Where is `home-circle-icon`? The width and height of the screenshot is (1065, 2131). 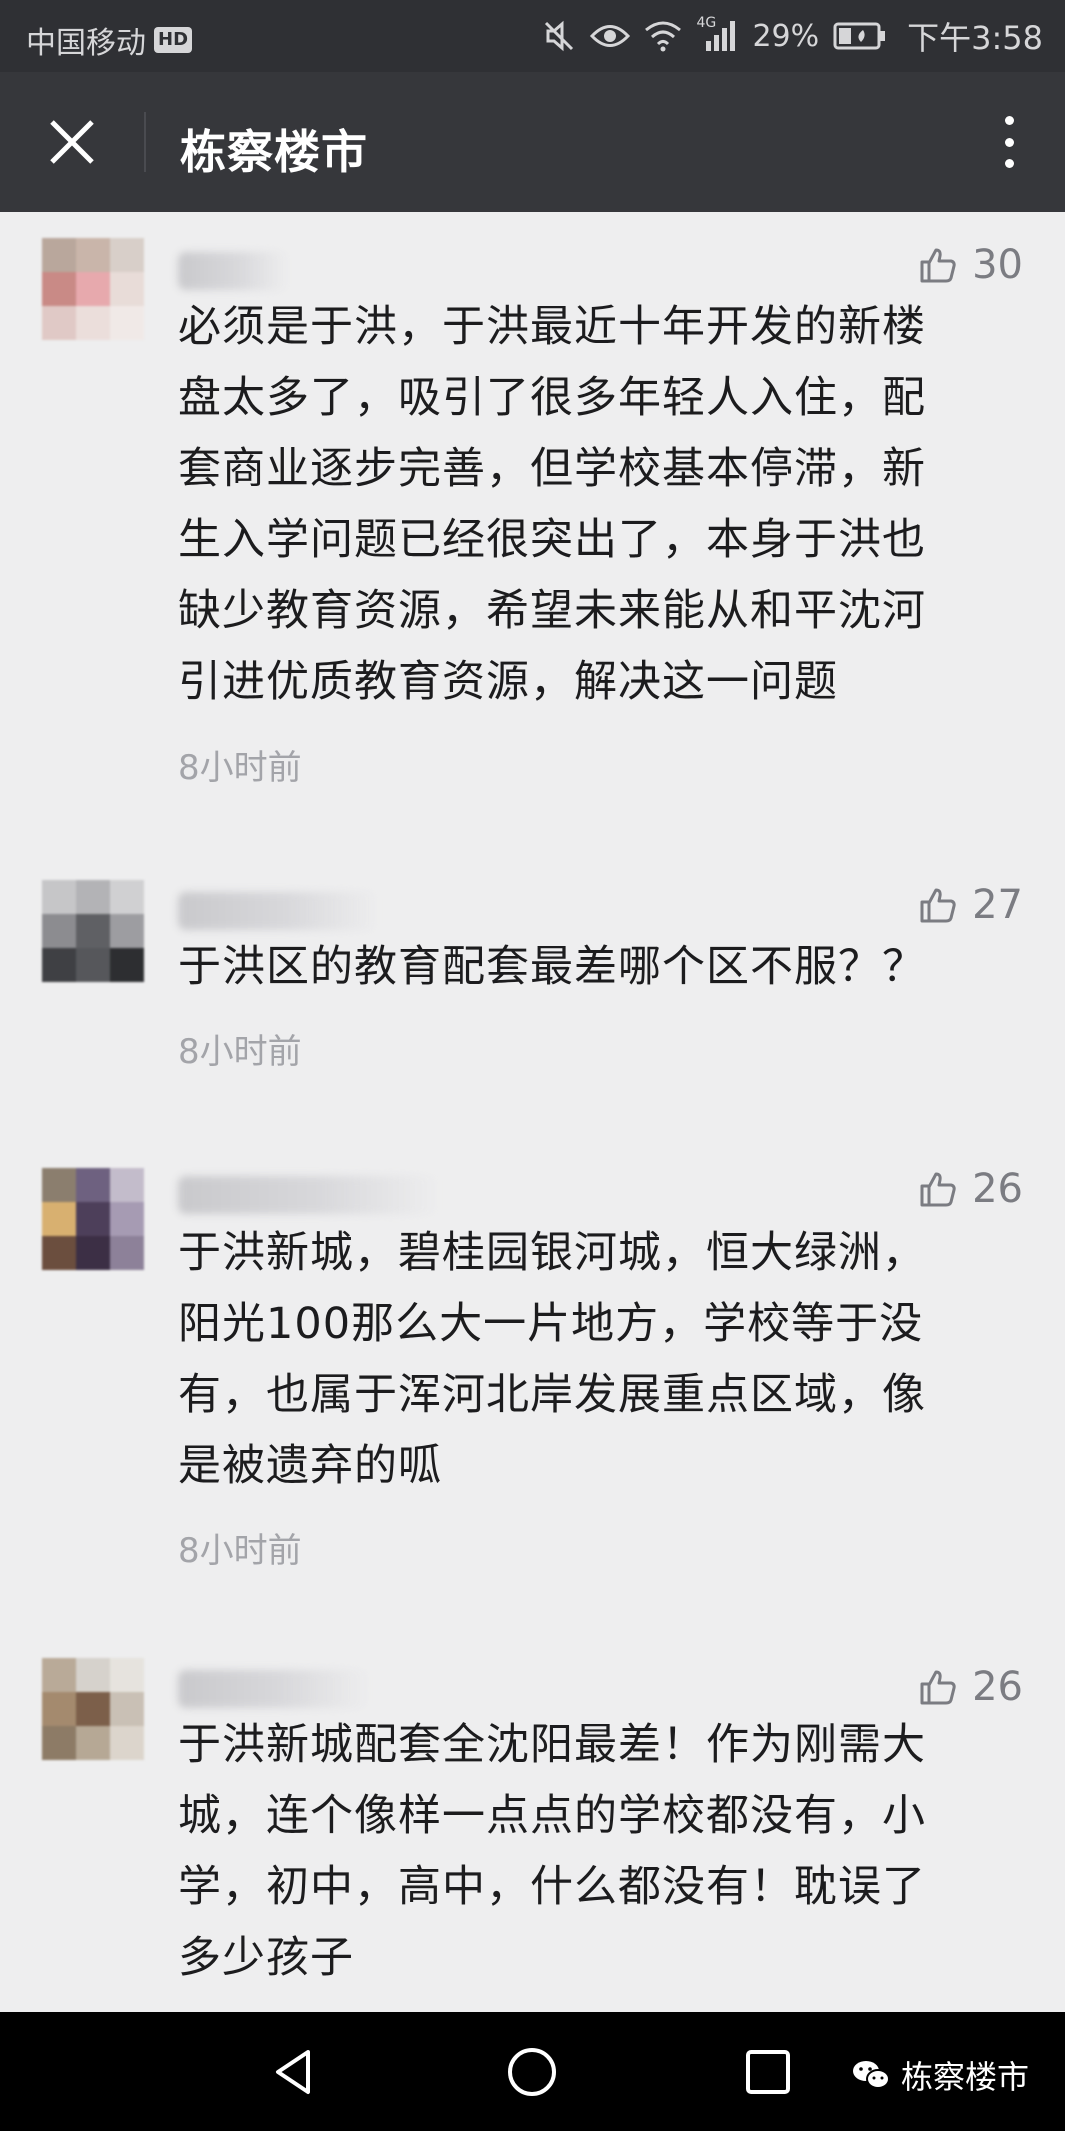
home-circle-icon is located at coordinates (532, 2072).